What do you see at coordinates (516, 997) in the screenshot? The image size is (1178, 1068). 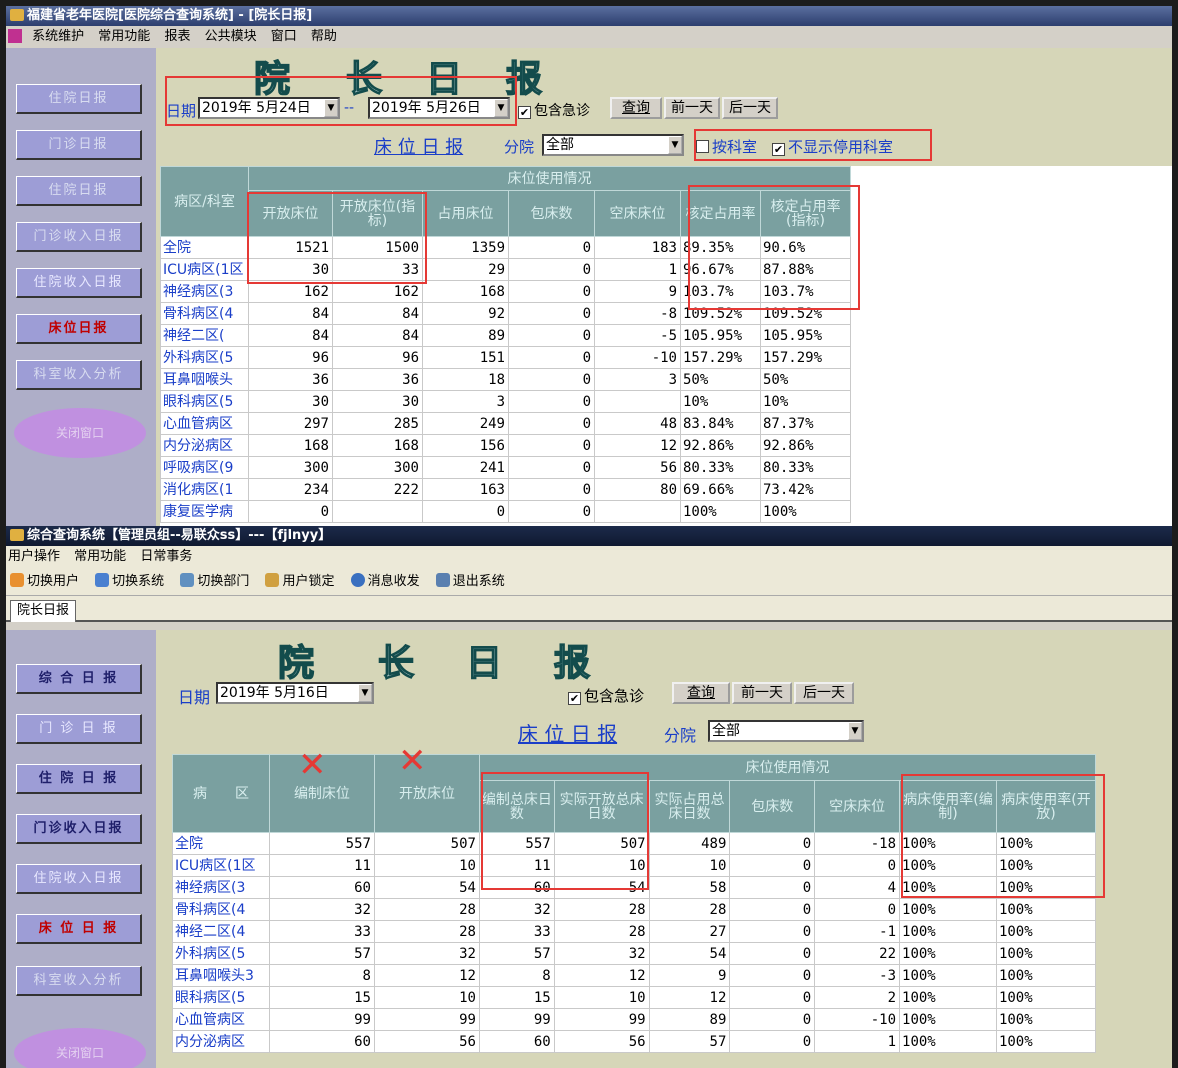 I see `table-cell: 15` at bounding box center [516, 997].